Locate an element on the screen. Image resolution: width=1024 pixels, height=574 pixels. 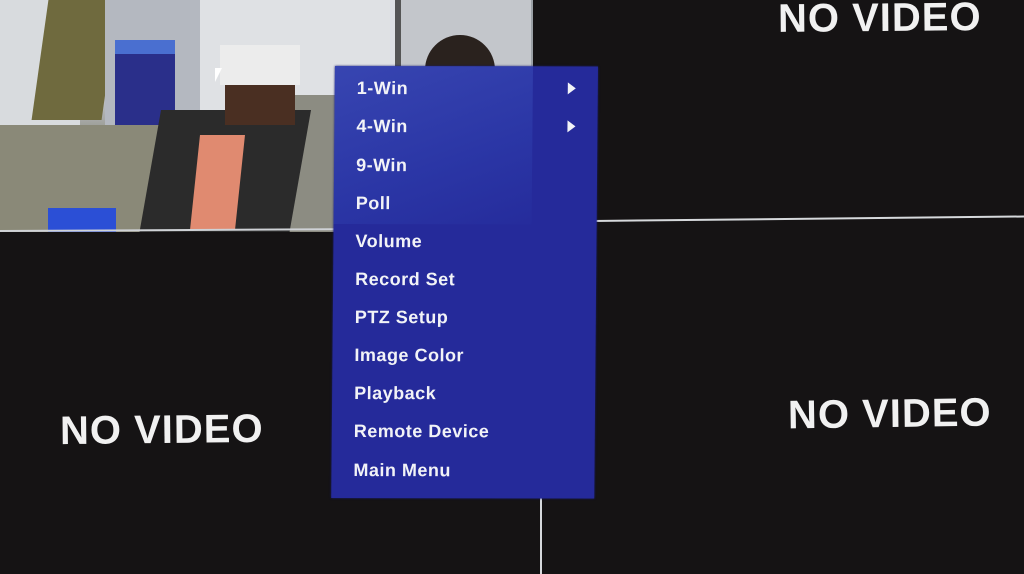
menu-item-poll: Poll is located at coordinates (469, 203).